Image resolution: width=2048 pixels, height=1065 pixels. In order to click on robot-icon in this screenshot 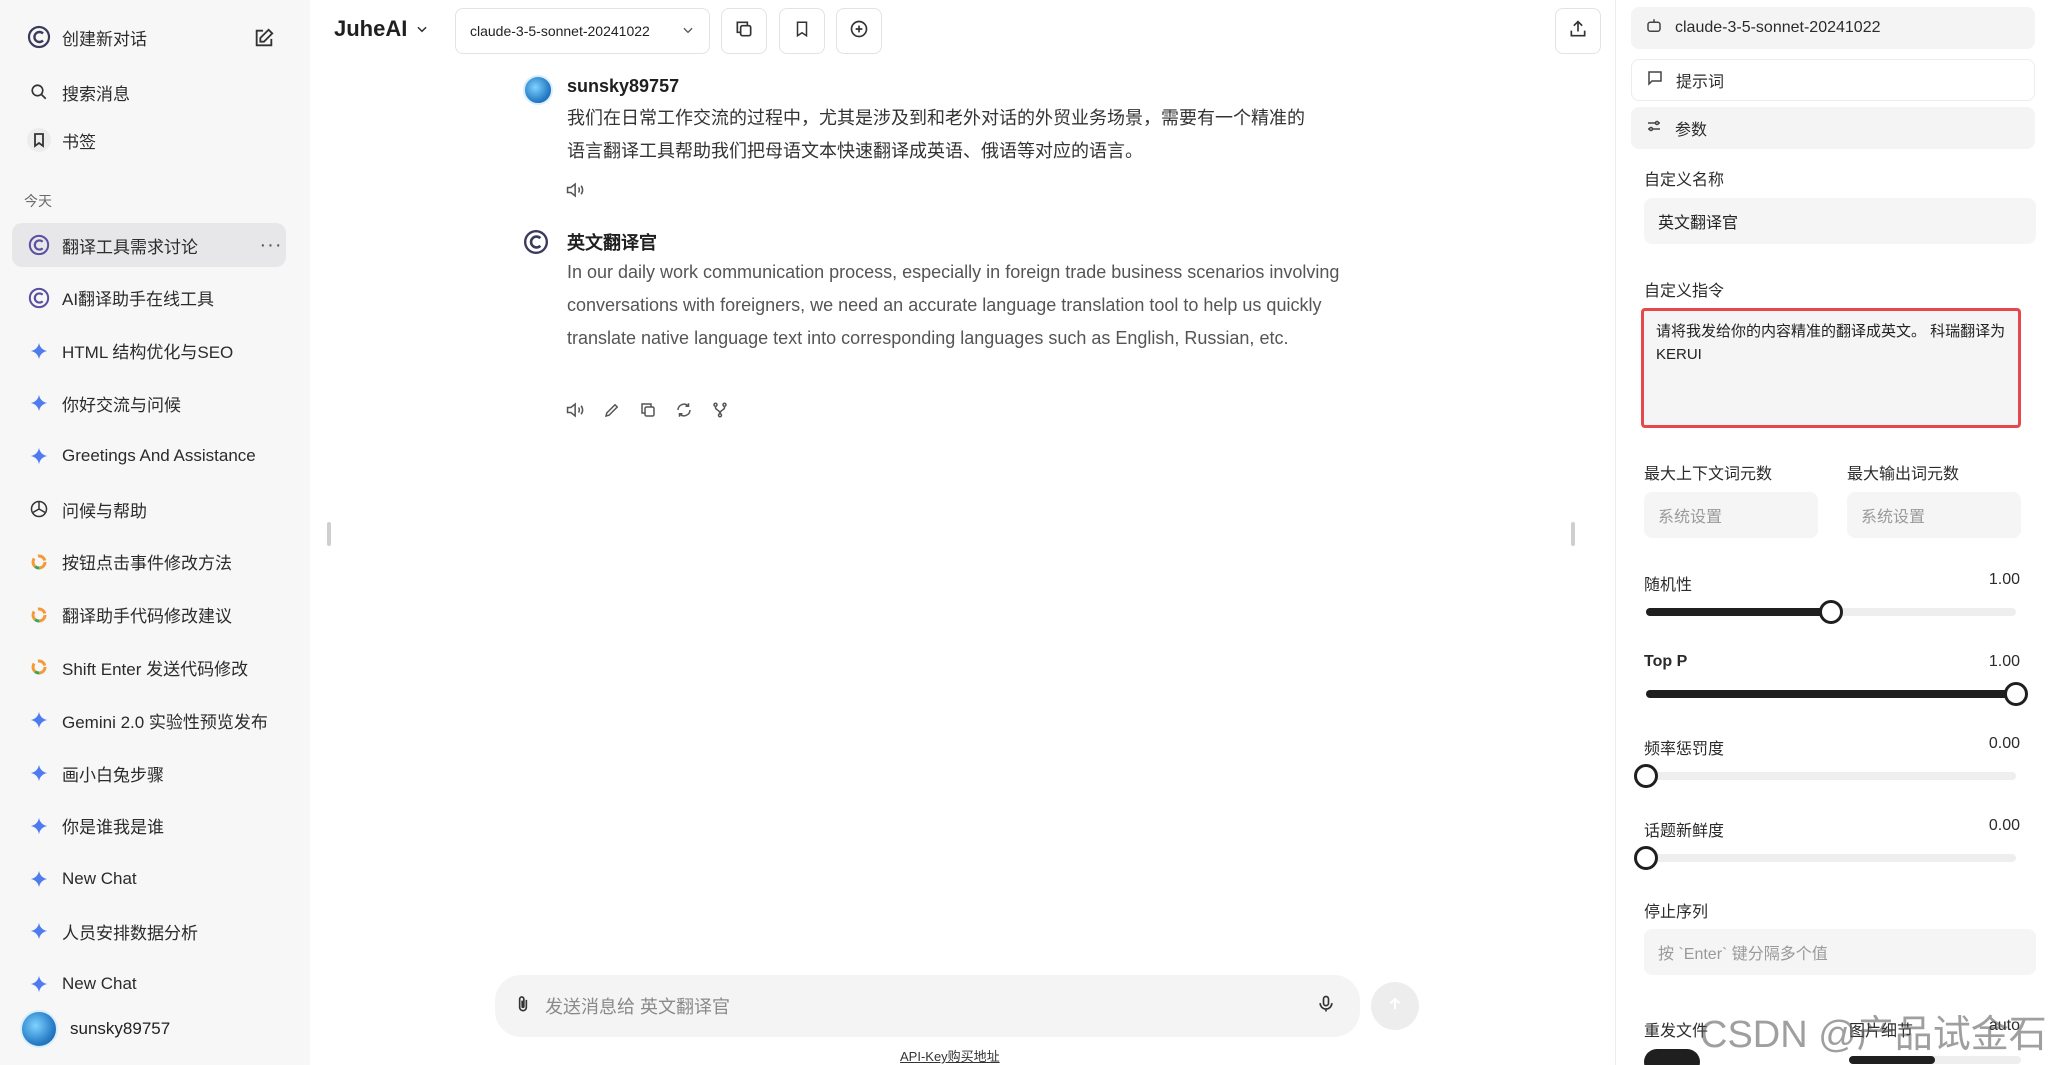, I will do `click(1654, 28)`.